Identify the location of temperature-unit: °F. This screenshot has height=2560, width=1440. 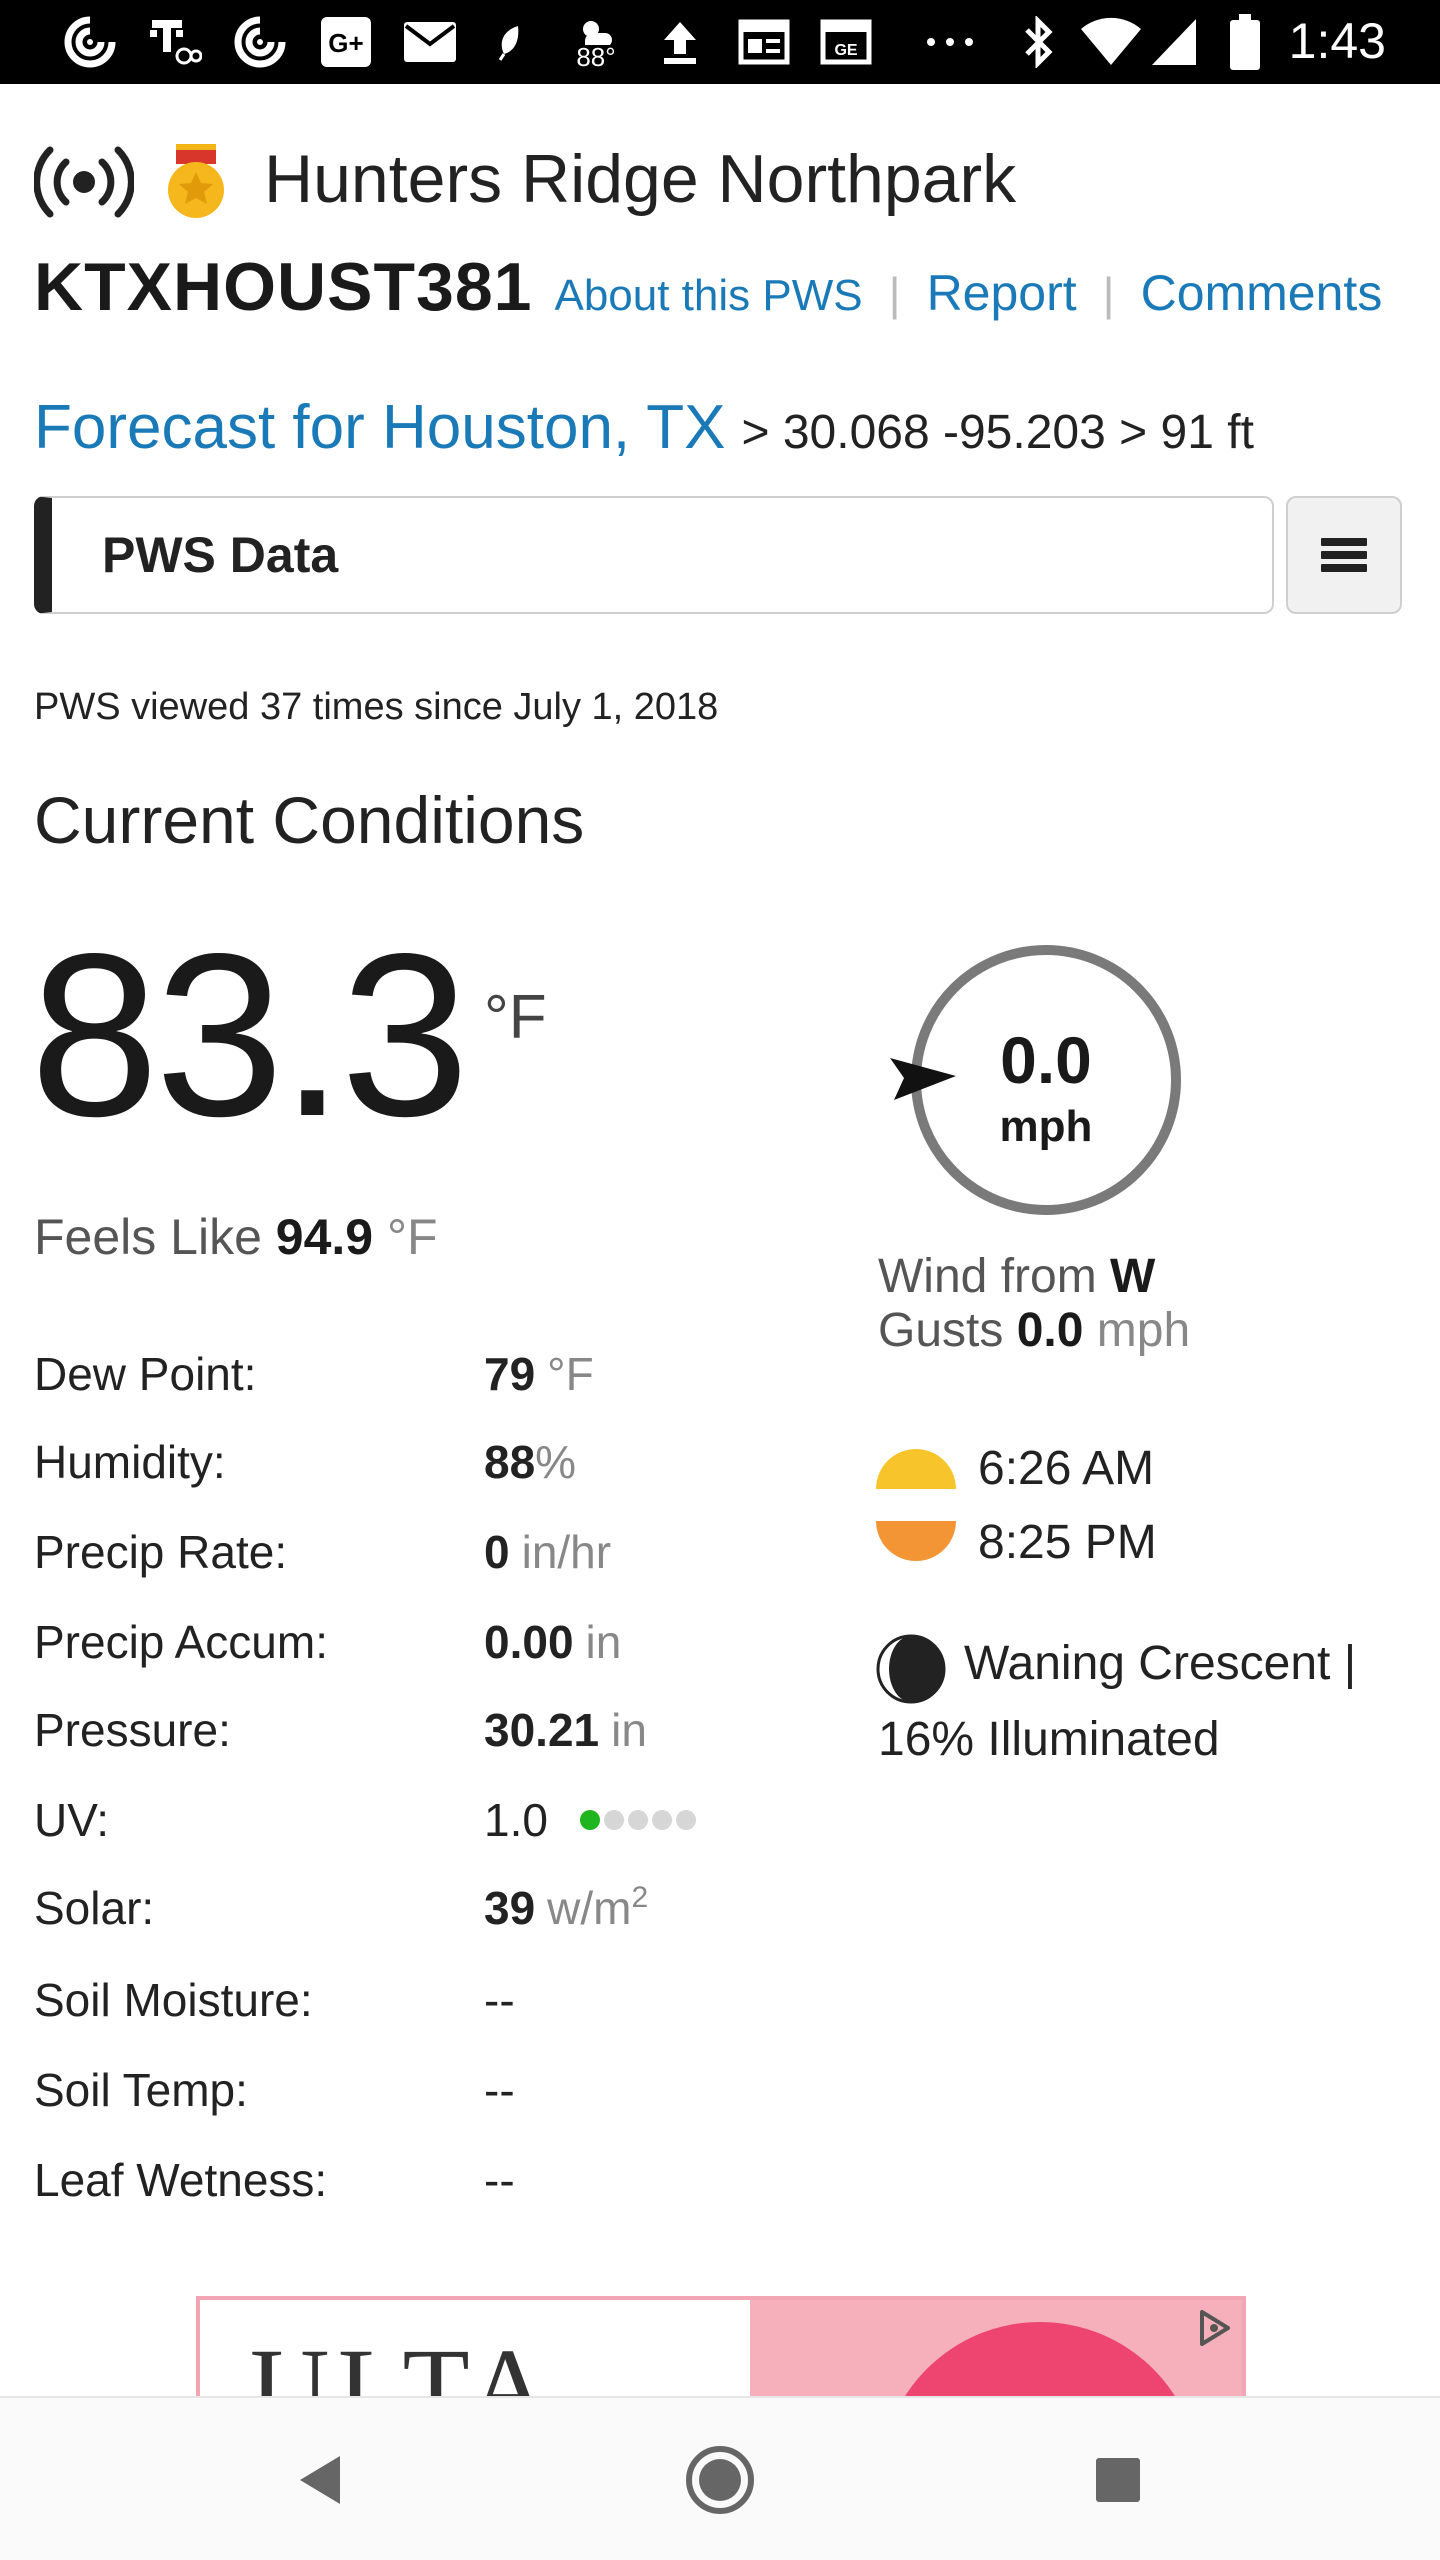
(515, 1017).